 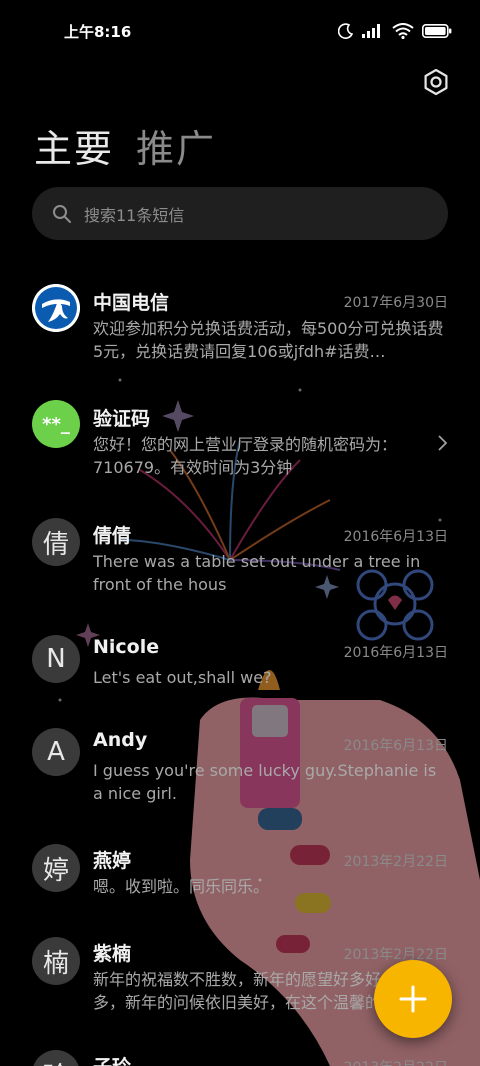 I want to click on tab-primary: 主要, so click(x=74, y=145).